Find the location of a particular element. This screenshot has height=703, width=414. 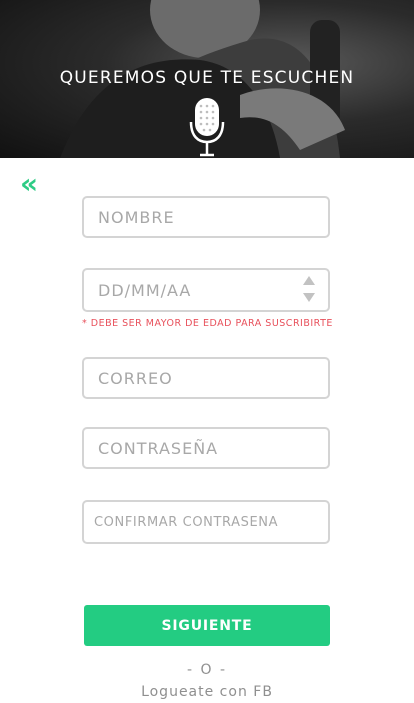

header-title: QUEREMOS QUE TE ESCUCHEN is located at coordinates (207, 78).